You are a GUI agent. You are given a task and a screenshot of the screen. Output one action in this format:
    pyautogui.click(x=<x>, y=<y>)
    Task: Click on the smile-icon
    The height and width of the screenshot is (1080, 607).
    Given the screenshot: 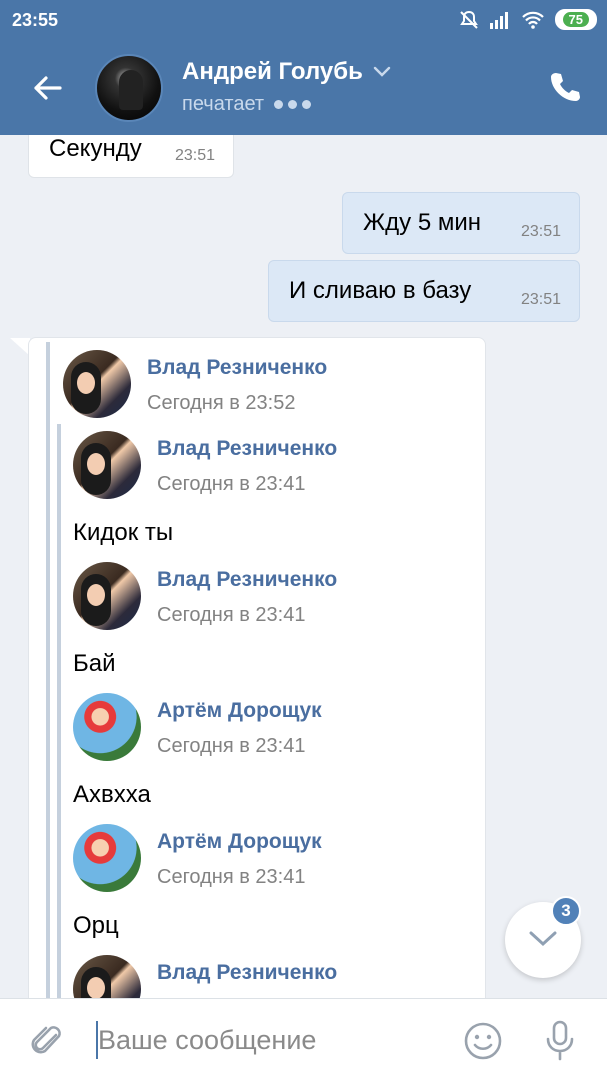 What is the action you would take?
    pyautogui.click(x=483, y=1041)
    